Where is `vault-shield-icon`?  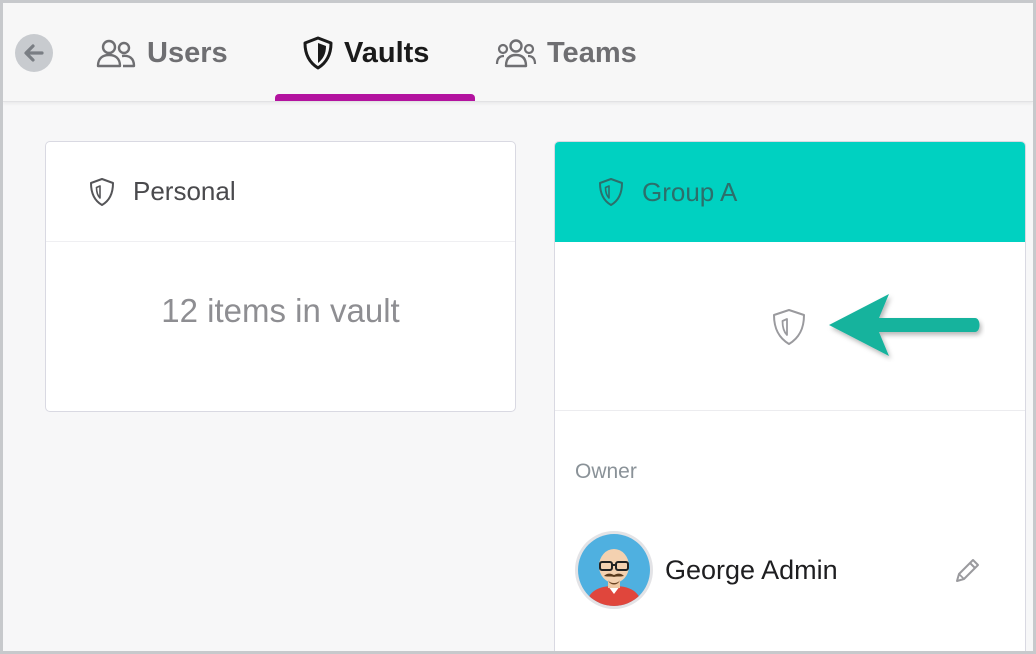
vault-shield-icon is located at coordinates (789, 329).